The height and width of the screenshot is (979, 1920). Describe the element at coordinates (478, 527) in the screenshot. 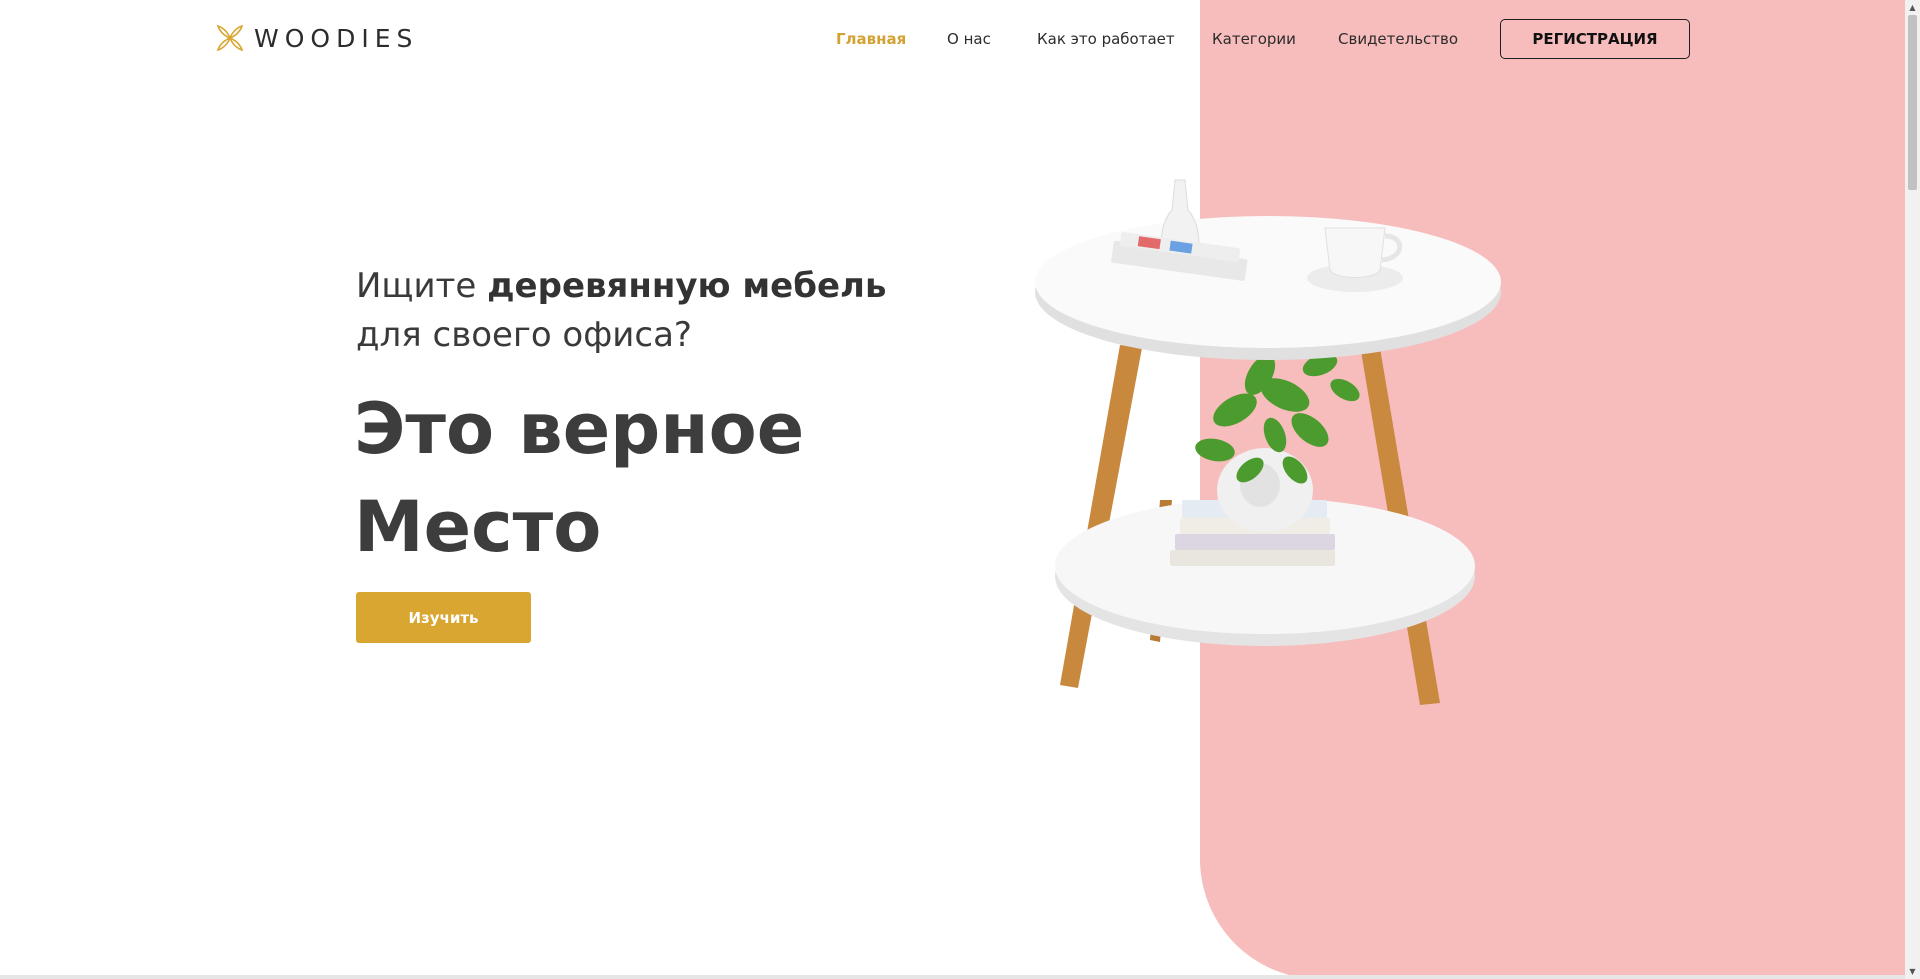

I see `hero-title-line-2: Место` at that location.